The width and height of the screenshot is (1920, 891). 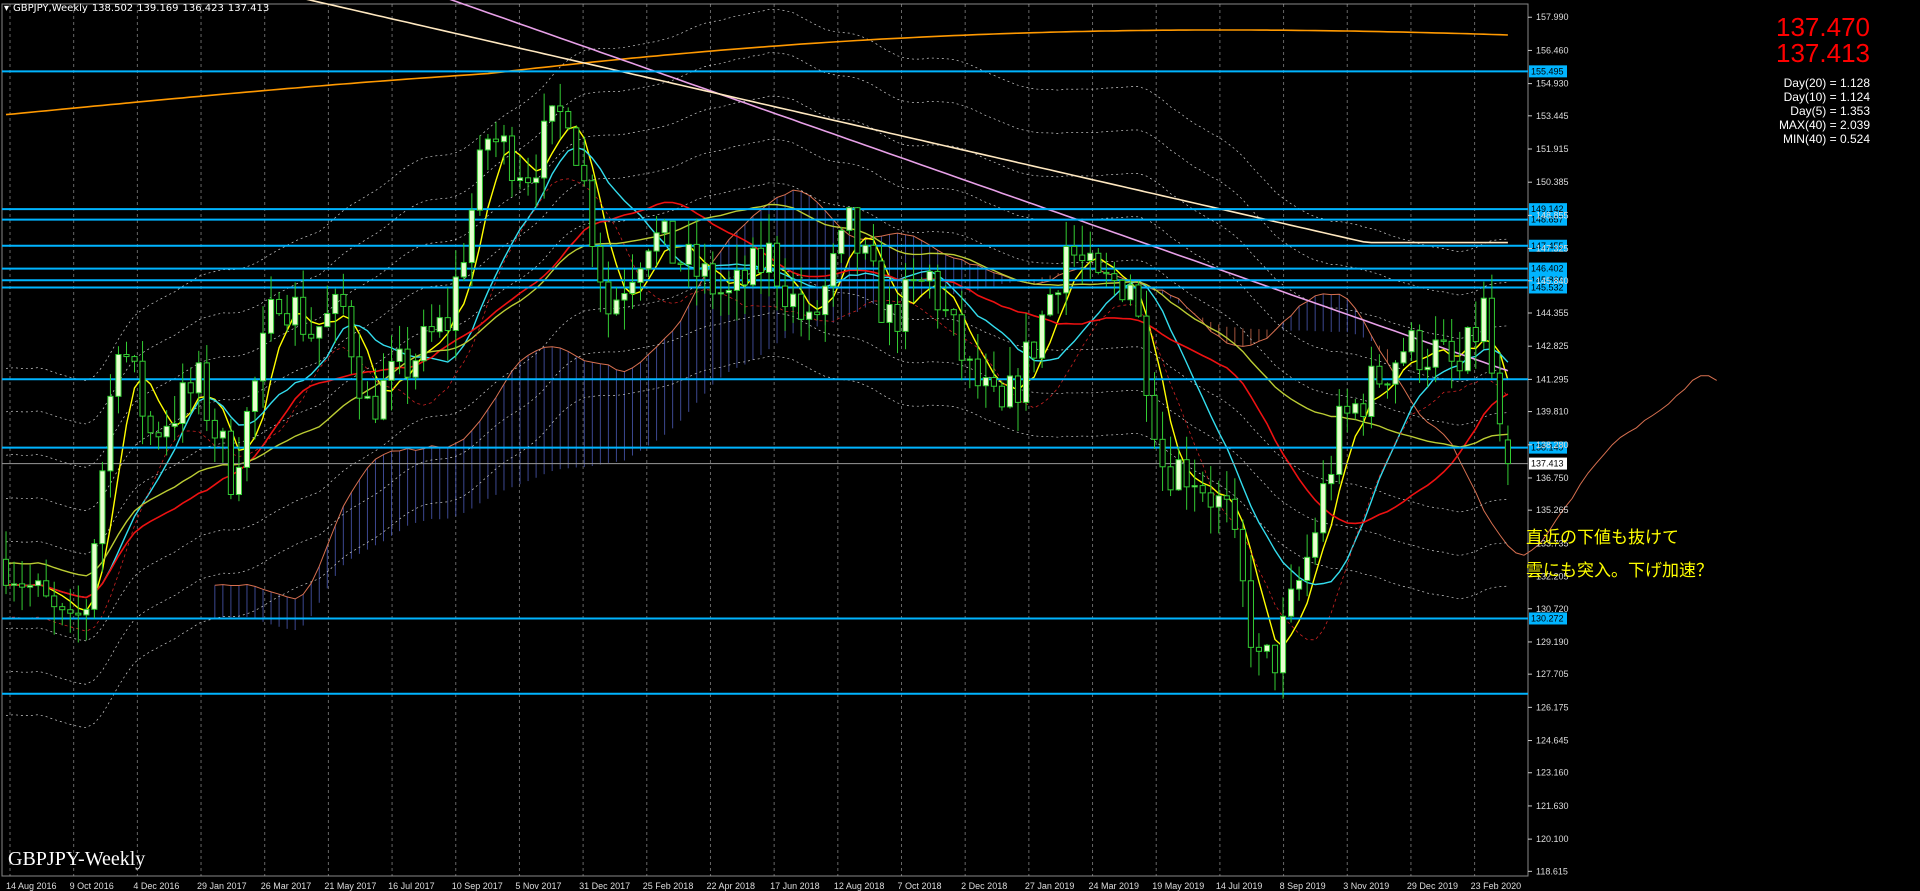 I want to click on note-line-1: 直近の下値も抜けて, so click(x=1602, y=538).